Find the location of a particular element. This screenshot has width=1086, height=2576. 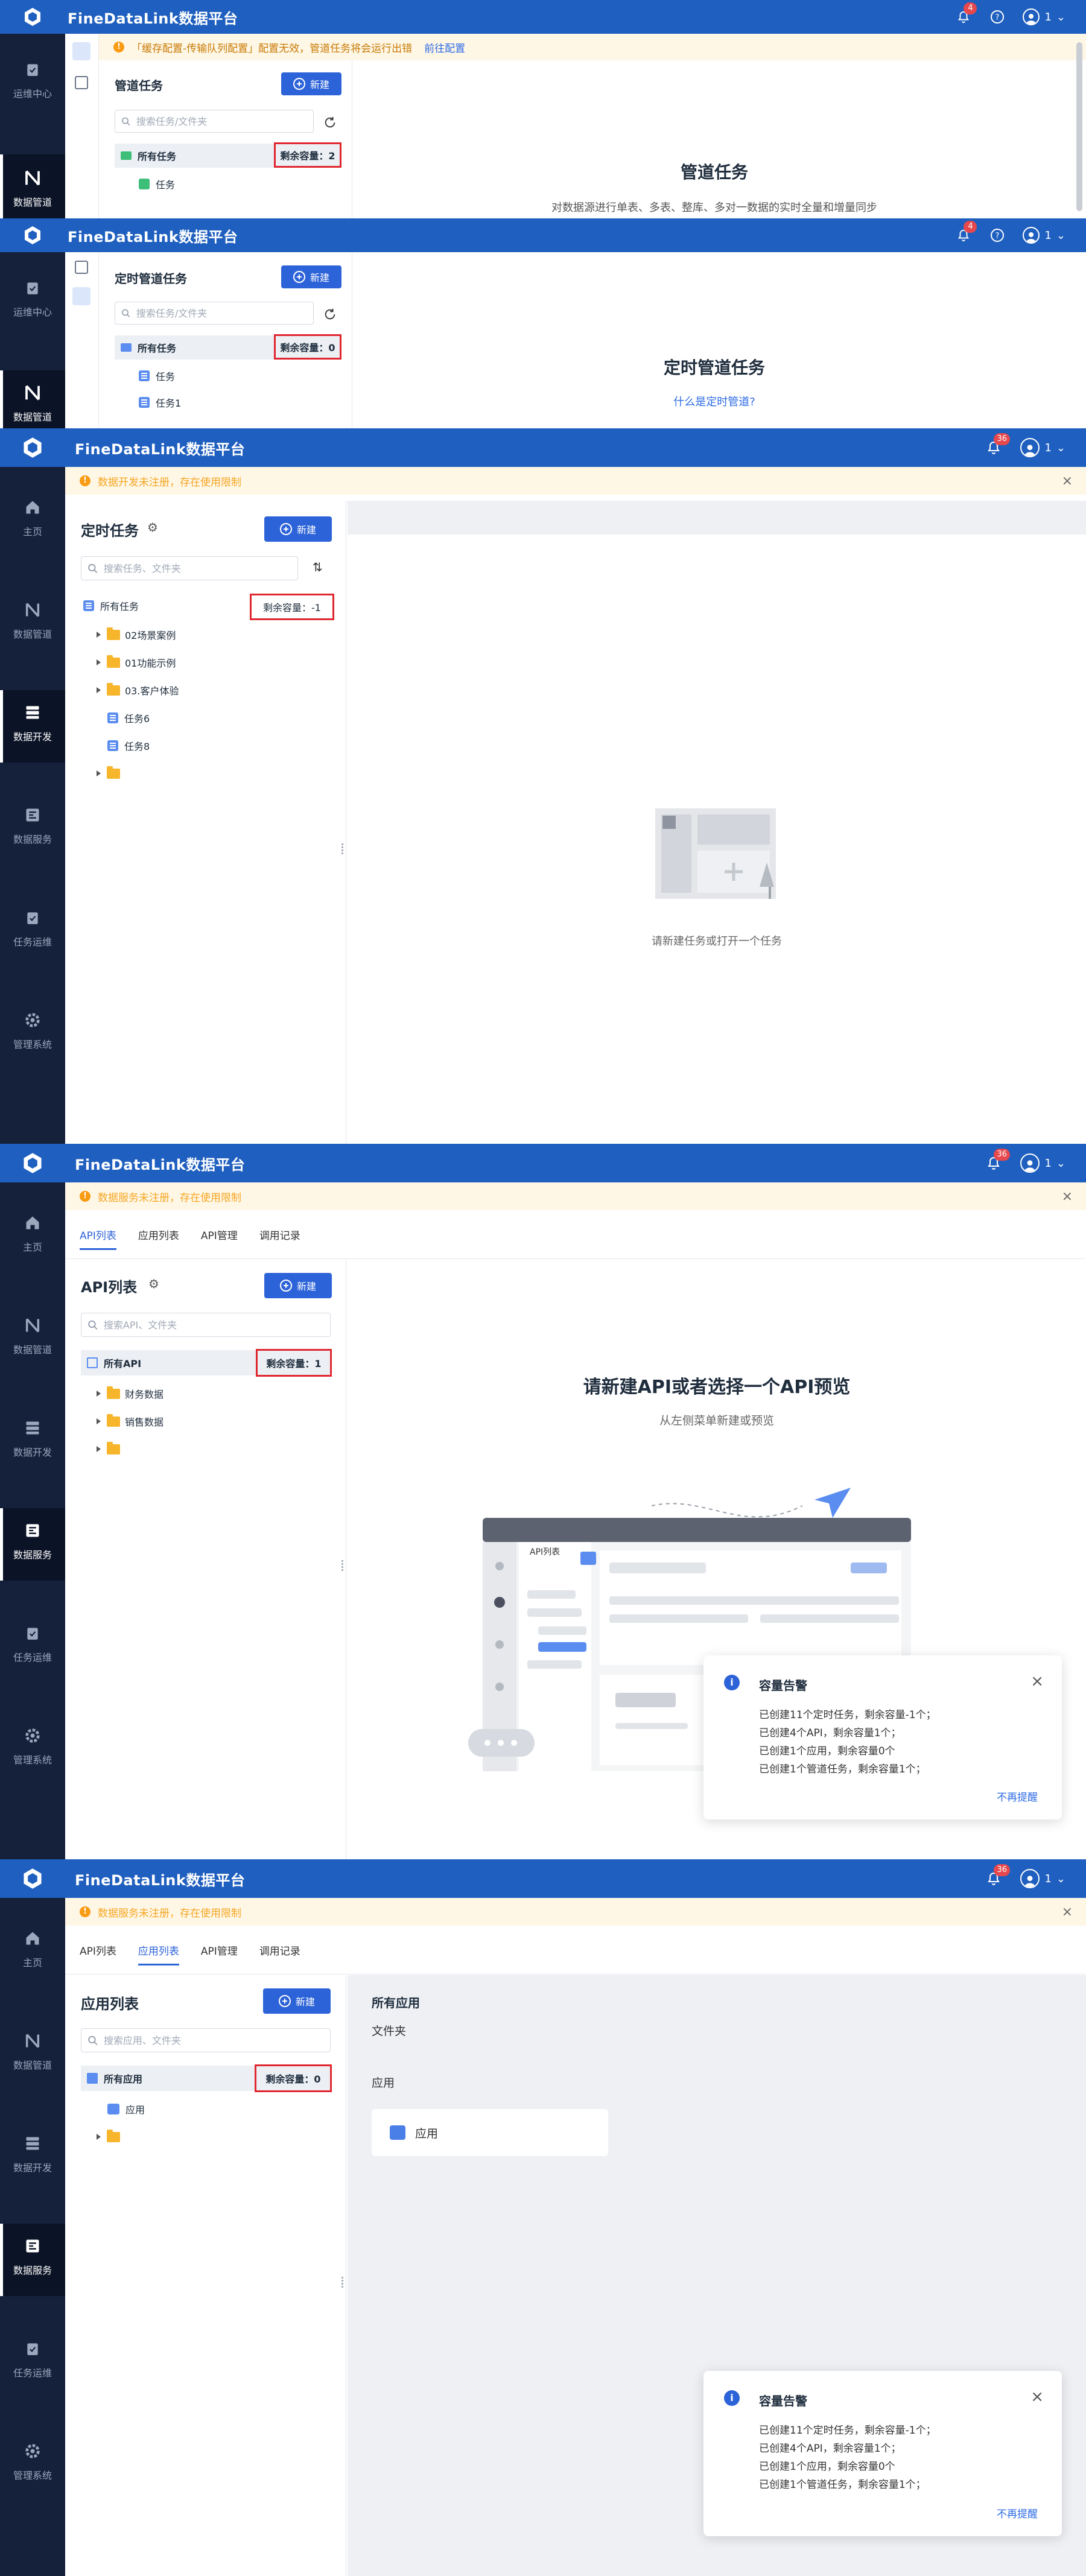

tree-row-folder: 销售数据 is located at coordinates (130, 1421).